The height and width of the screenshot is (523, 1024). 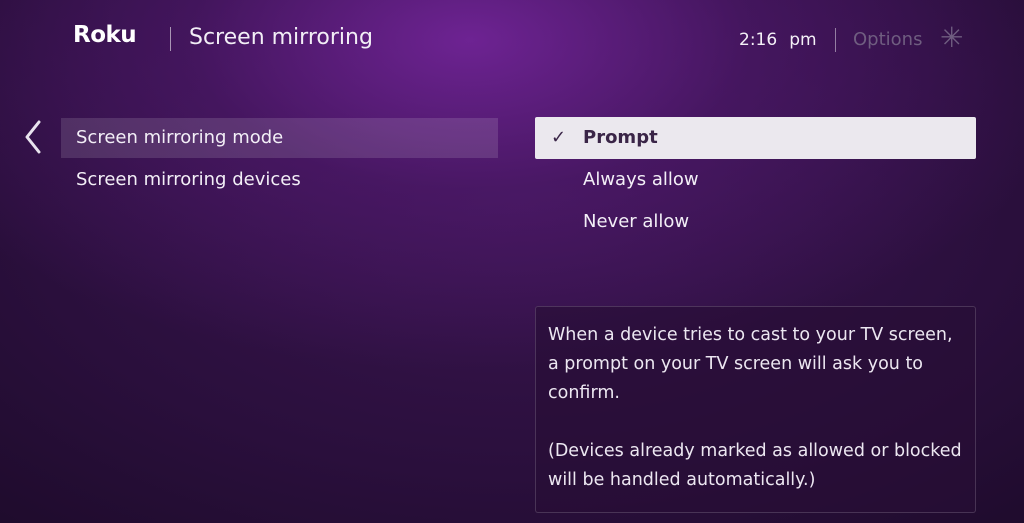 I want to click on menu-item-screen-mirroring-devices: Screen mirroring devices, so click(x=279, y=180).